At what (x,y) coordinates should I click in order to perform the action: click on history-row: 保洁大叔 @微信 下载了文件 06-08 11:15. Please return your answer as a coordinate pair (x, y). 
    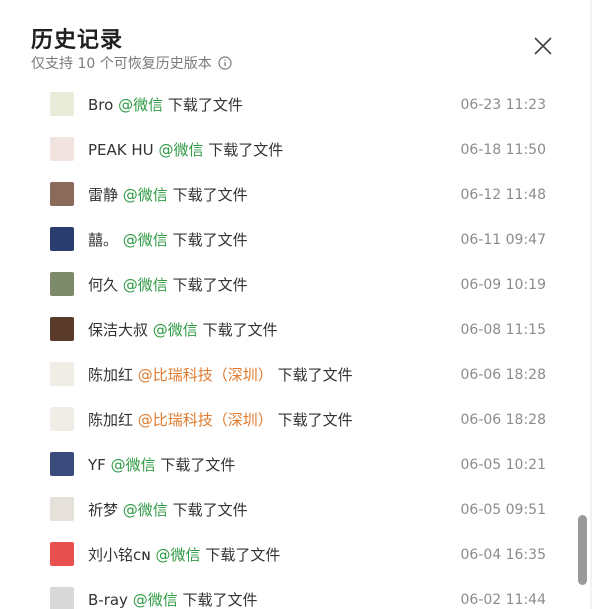
    Looking at the image, I should click on (285, 329).